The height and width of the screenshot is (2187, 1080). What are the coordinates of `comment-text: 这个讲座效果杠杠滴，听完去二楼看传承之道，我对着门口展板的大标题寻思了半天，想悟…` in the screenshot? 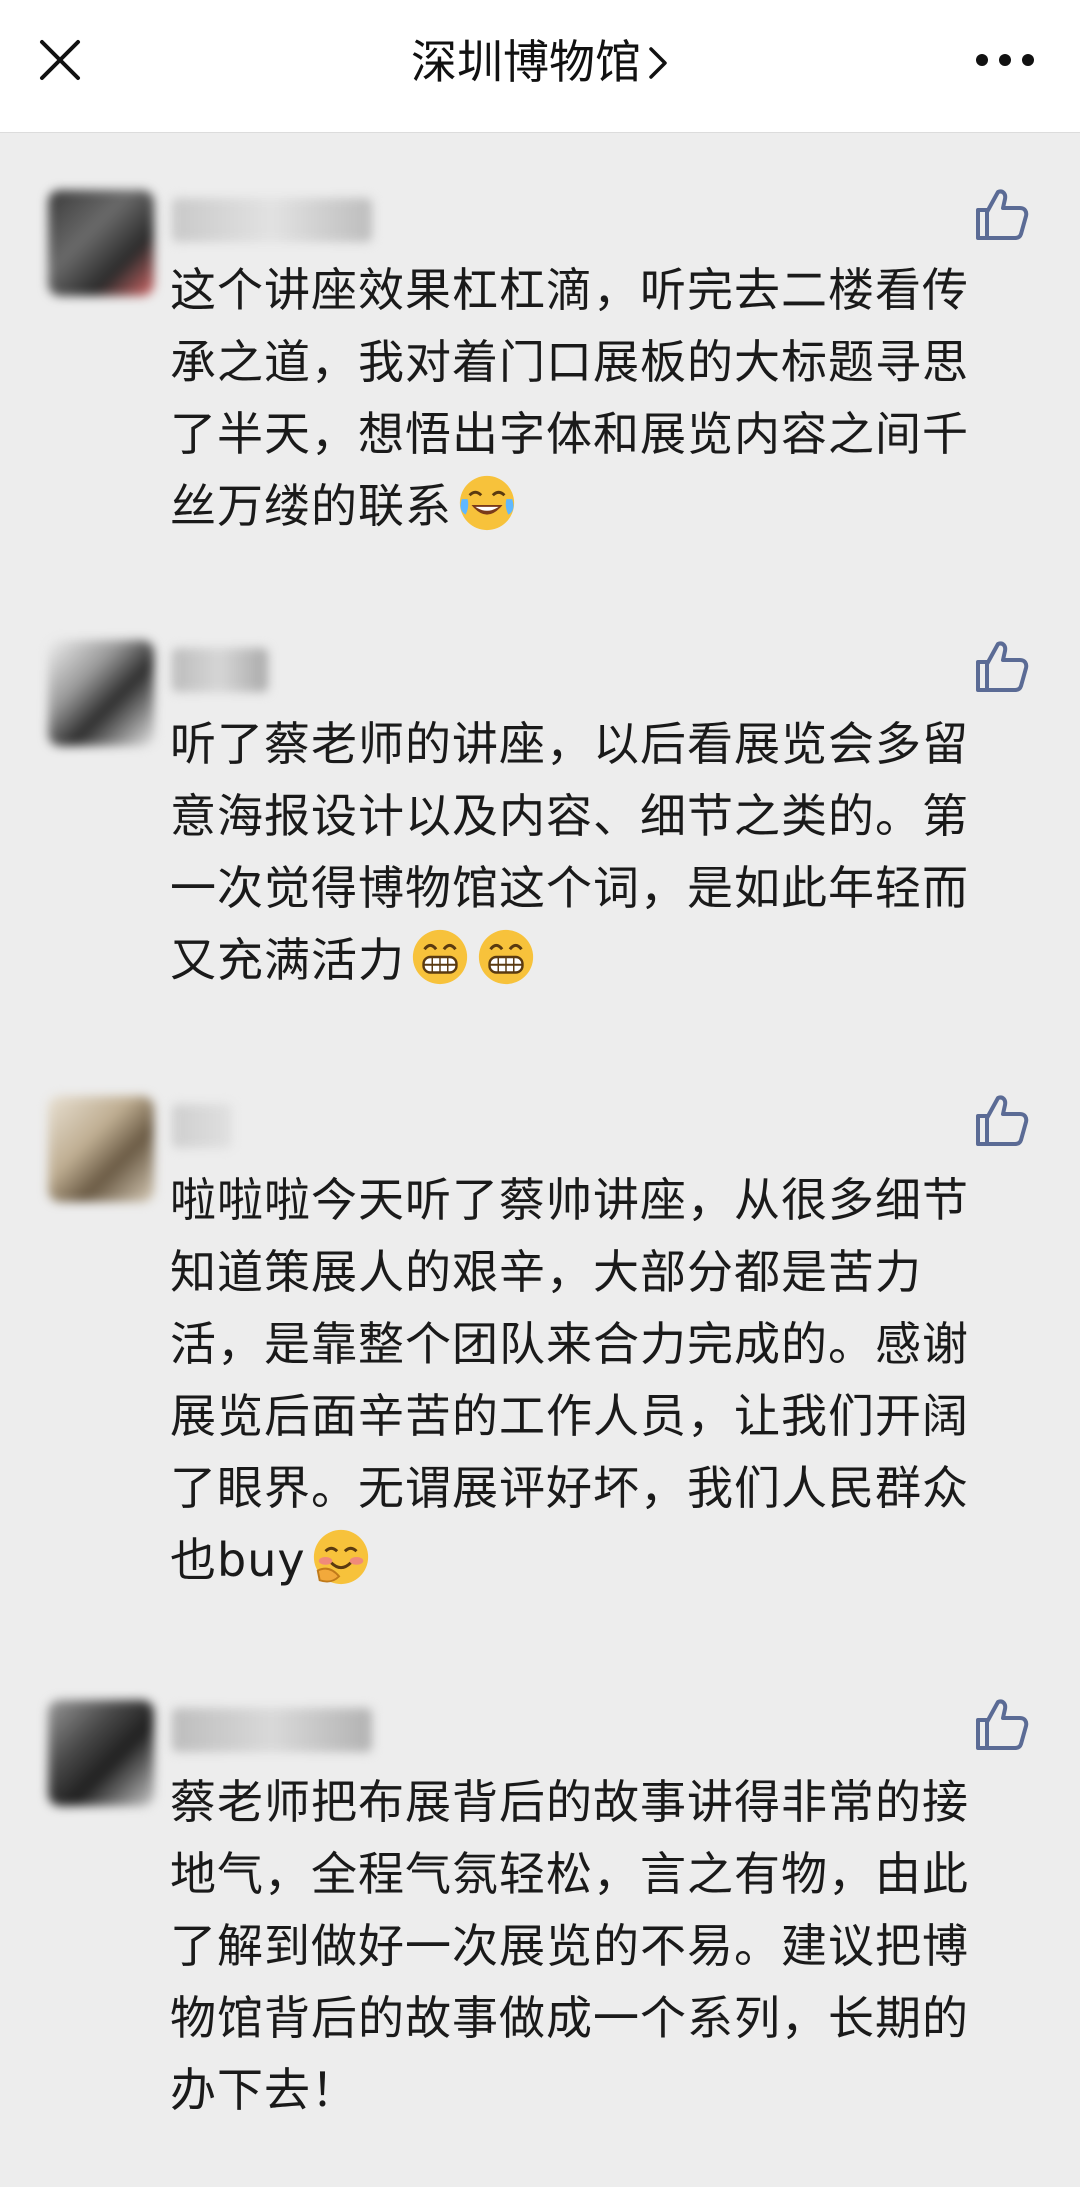 It's located at (569, 398).